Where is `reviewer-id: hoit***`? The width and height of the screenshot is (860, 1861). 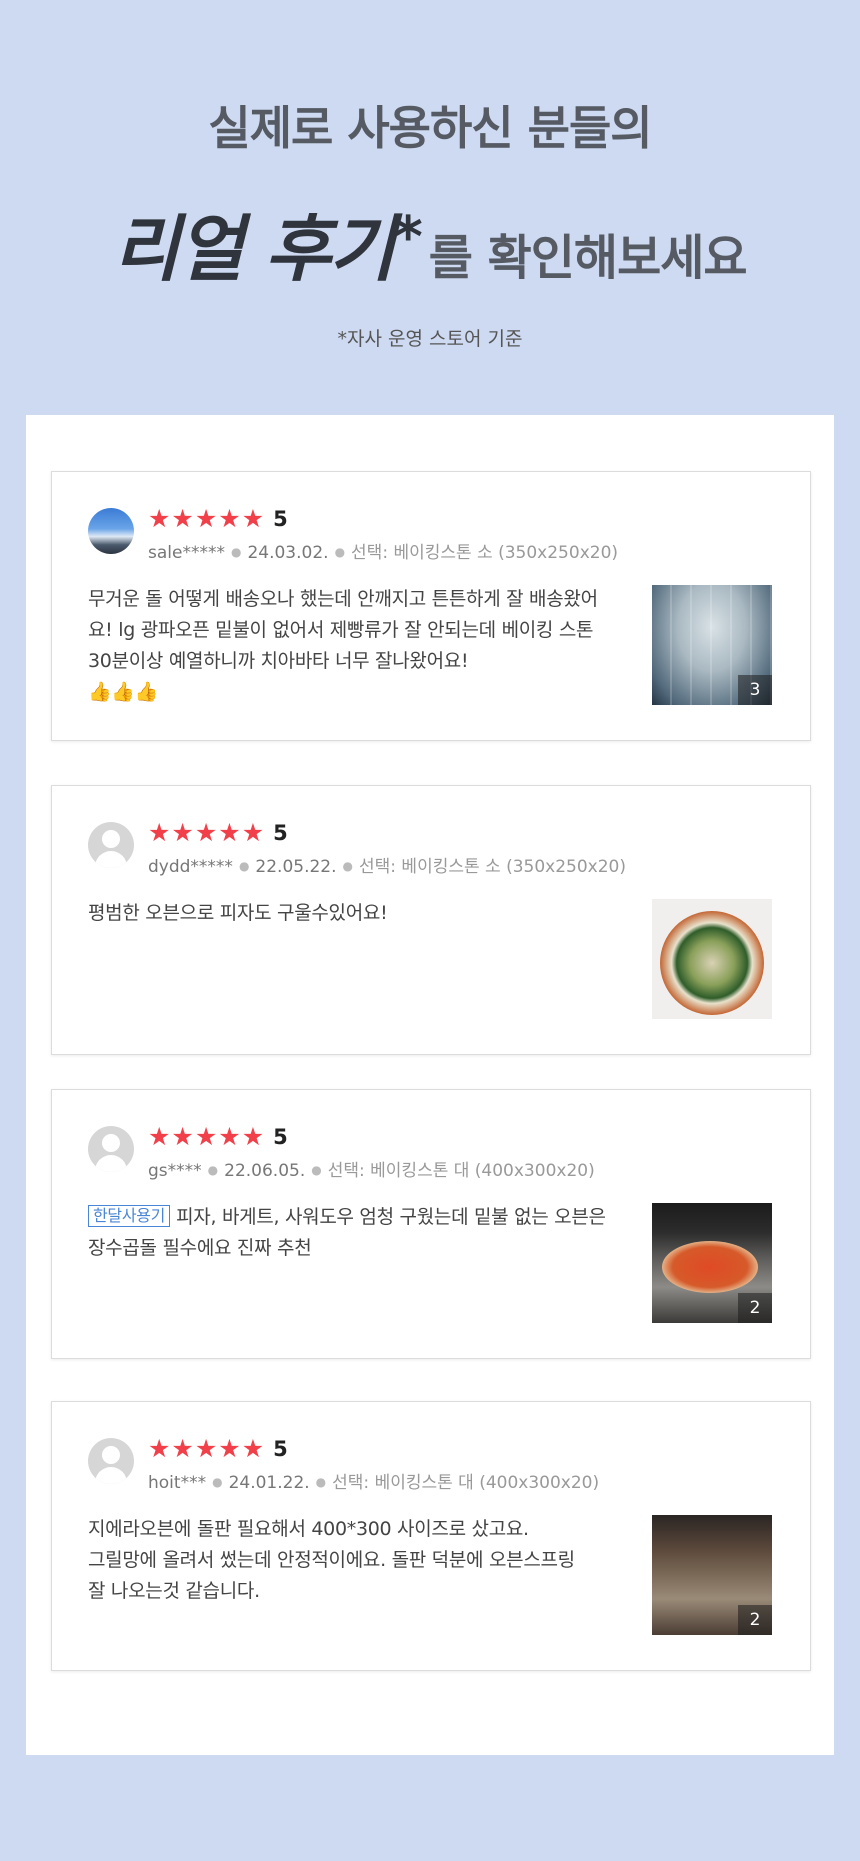
reviewer-id: hoit*** is located at coordinates (177, 1483).